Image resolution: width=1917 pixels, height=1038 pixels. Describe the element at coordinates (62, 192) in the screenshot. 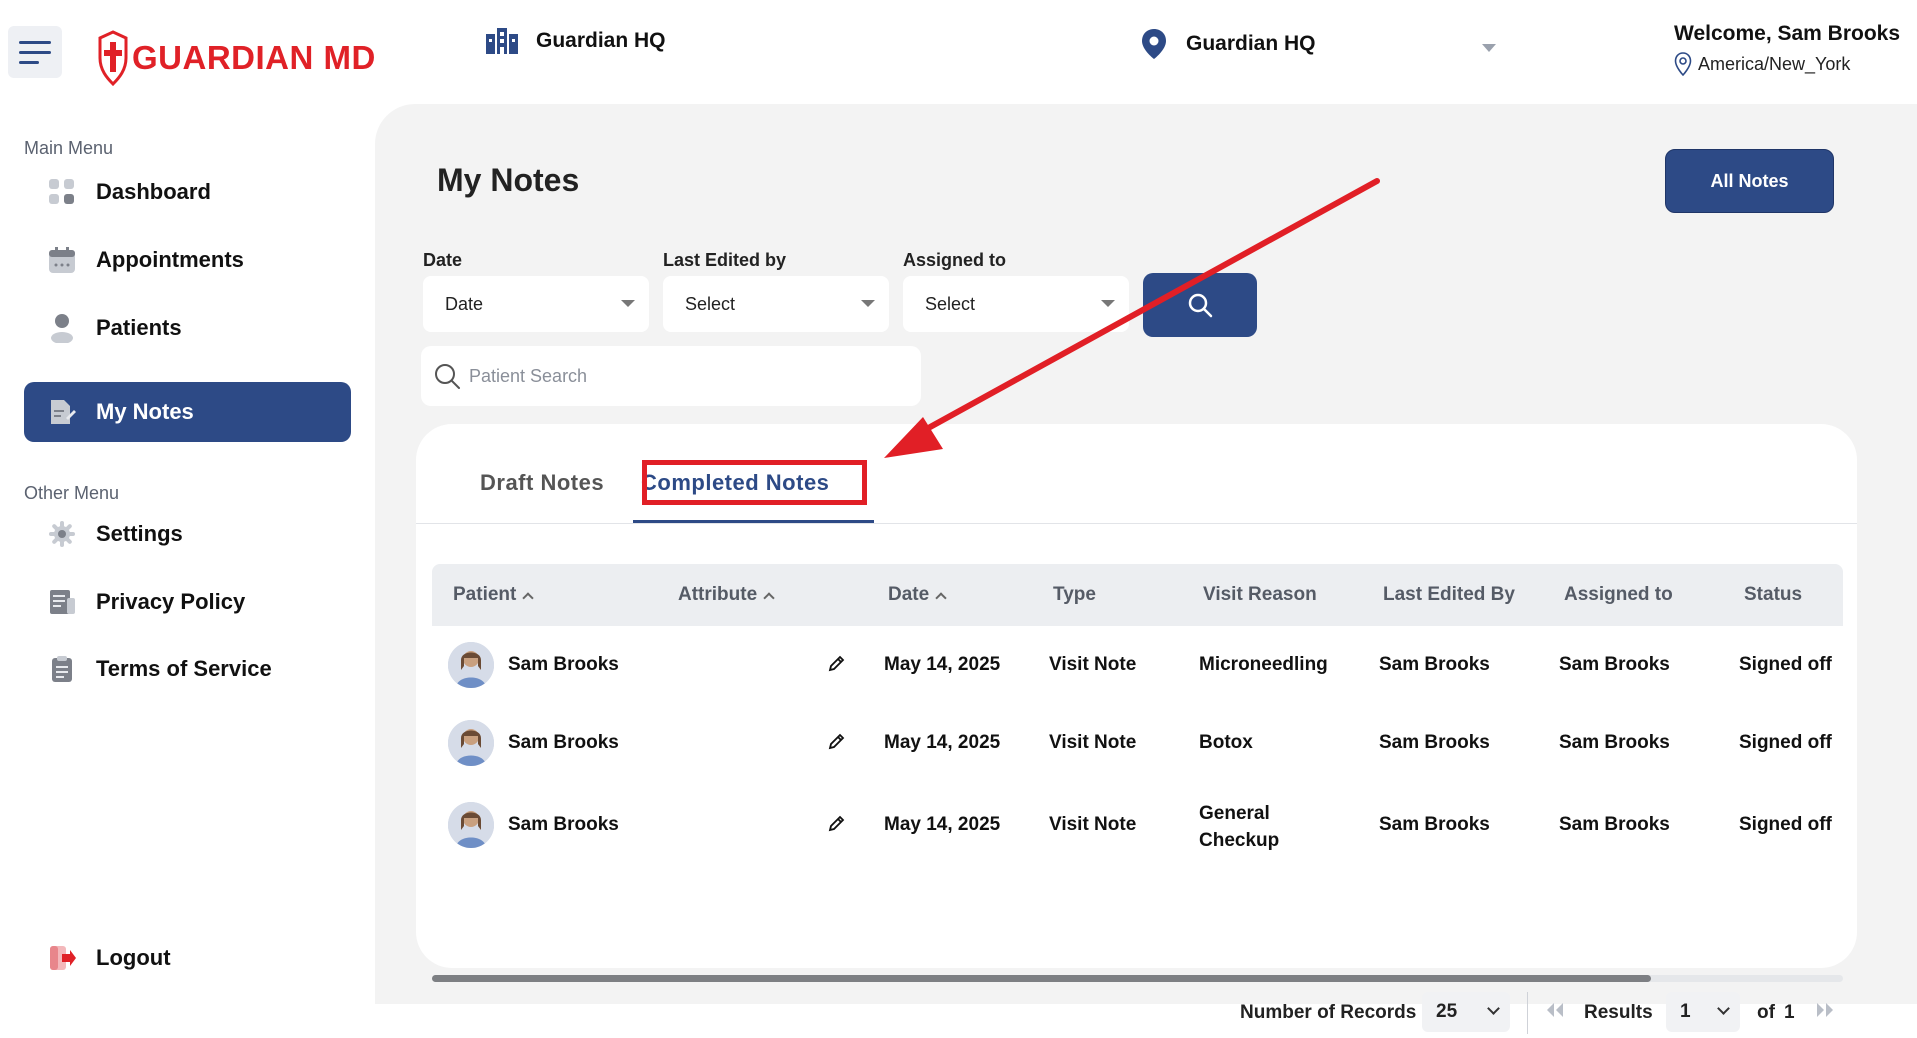

I see `dashboard-icon` at that location.